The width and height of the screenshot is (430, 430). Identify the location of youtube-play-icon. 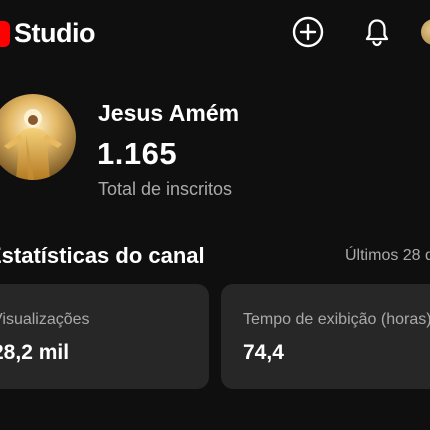
(5, 33).